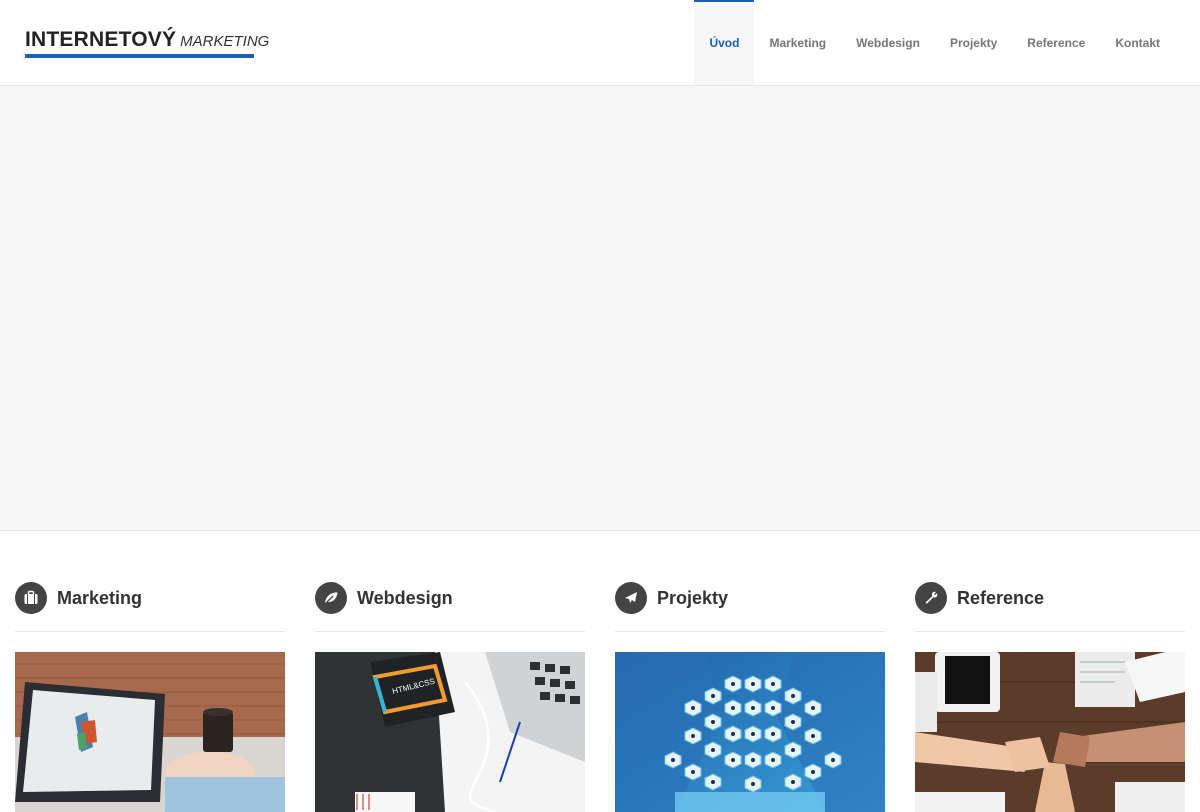 Image resolution: width=1200 pixels, height=812 pixels. Describe the element at coordinates (405, 598) in the screenshot. I see `column-title: Webdesign` at that location.